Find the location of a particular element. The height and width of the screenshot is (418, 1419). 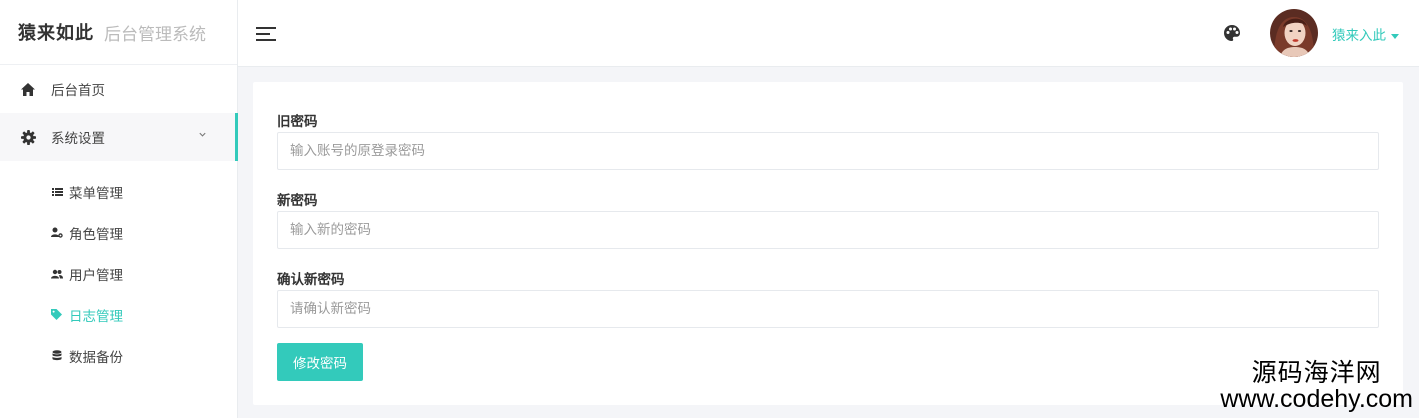

top-header: 猿来入此 is located at coordinates (828, 33).